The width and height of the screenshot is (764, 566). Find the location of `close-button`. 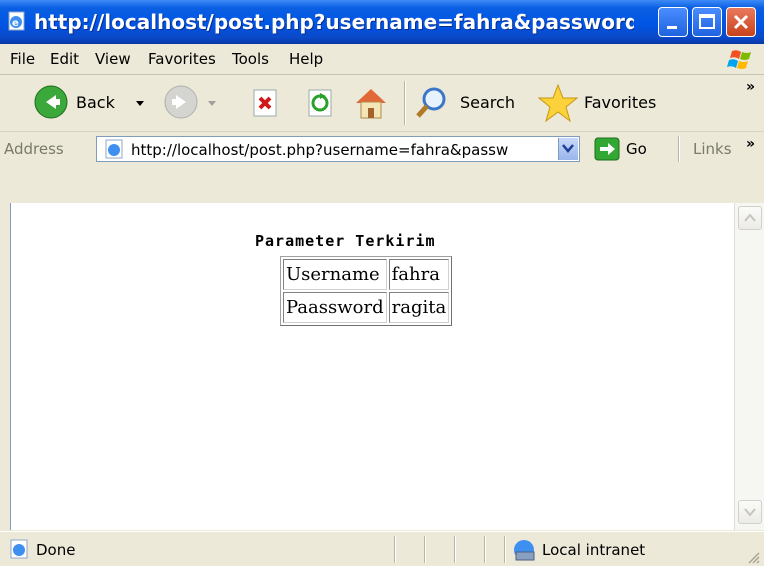

close-button is located at coordinates (741, 22).